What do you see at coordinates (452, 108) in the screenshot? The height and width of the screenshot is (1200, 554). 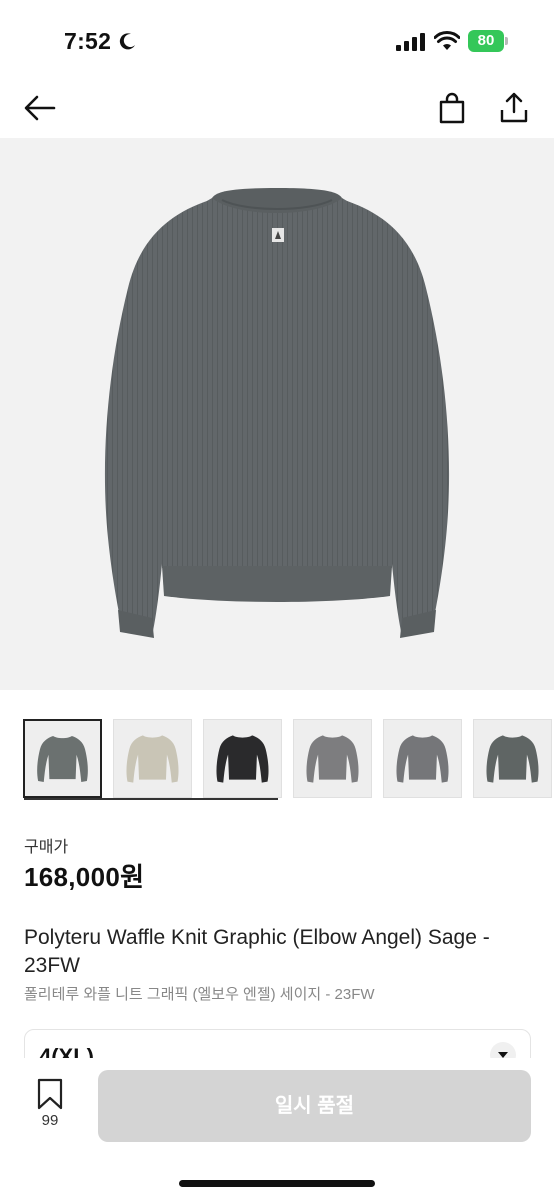 I see `shopping-bag-icon` at bounding box center [452, 108].